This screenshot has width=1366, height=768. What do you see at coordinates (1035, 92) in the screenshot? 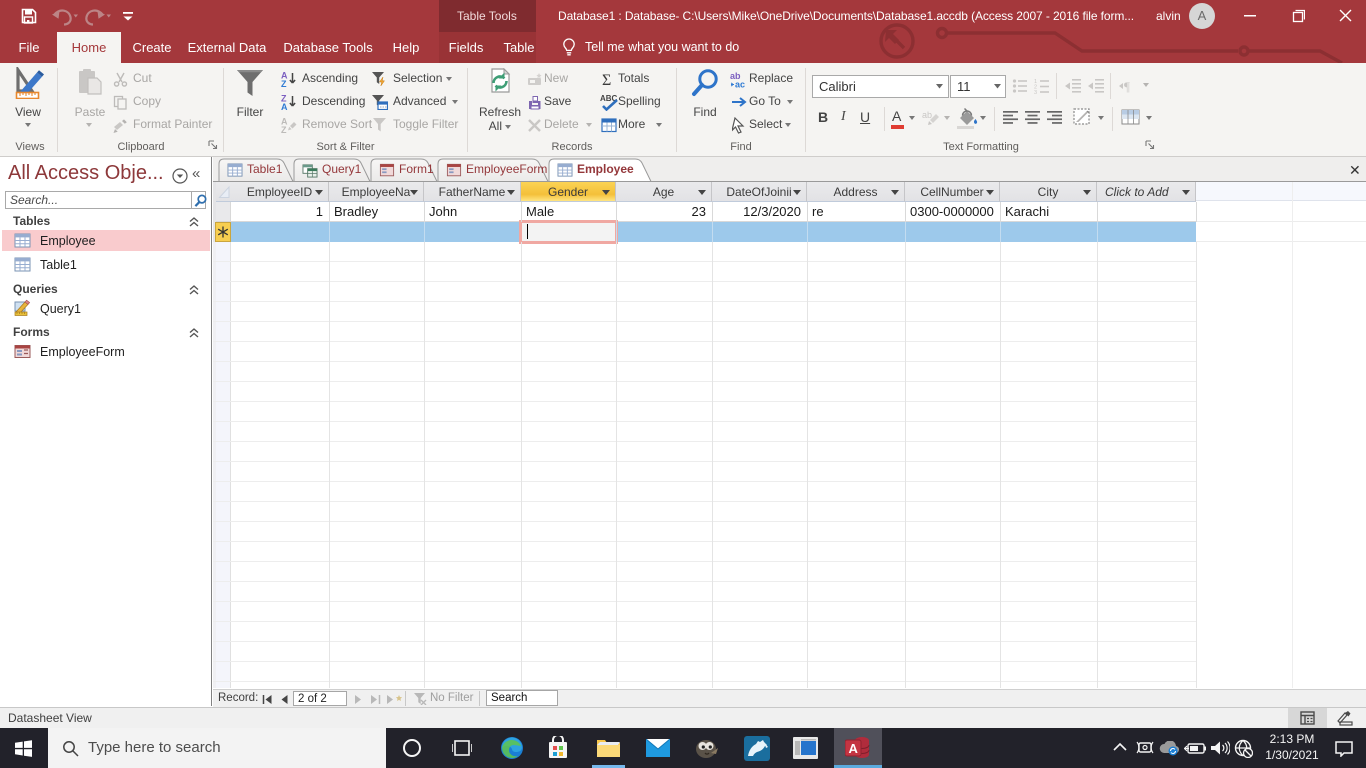
I see `svg-text: 3` at bounding box center [1035, 92].